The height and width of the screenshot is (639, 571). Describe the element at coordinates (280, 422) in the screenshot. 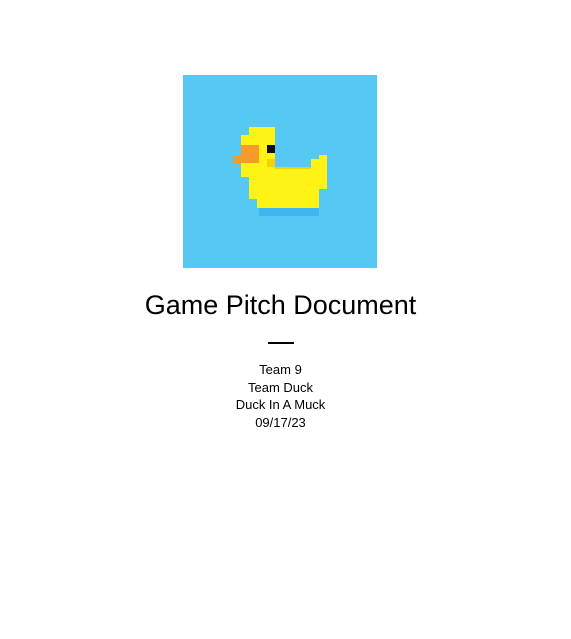

I see `document-date: 09/17/23` at that location.